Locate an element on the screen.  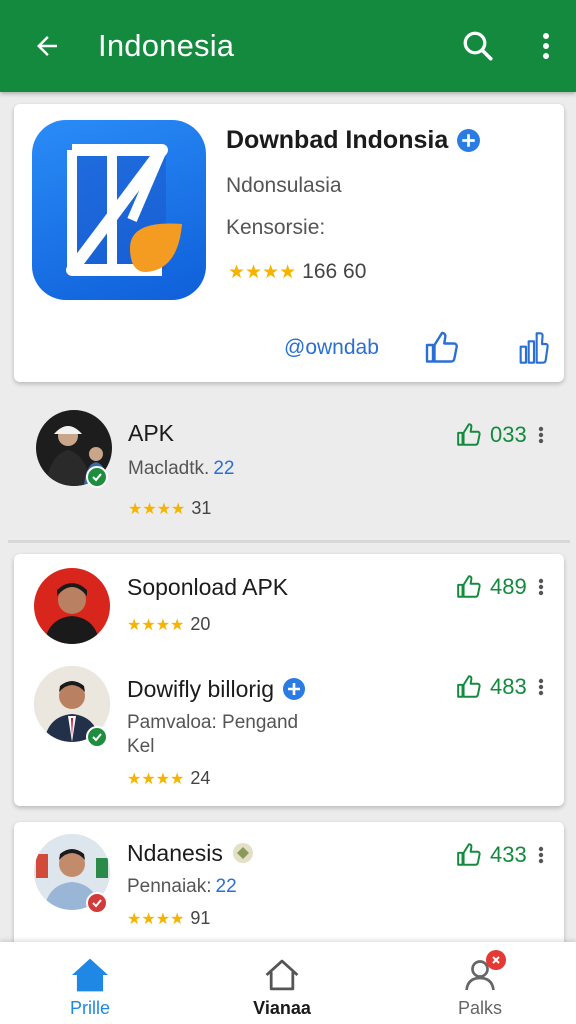
bottom-navigation: Prille Vianaa Palks is located at coordinates (288, 983).